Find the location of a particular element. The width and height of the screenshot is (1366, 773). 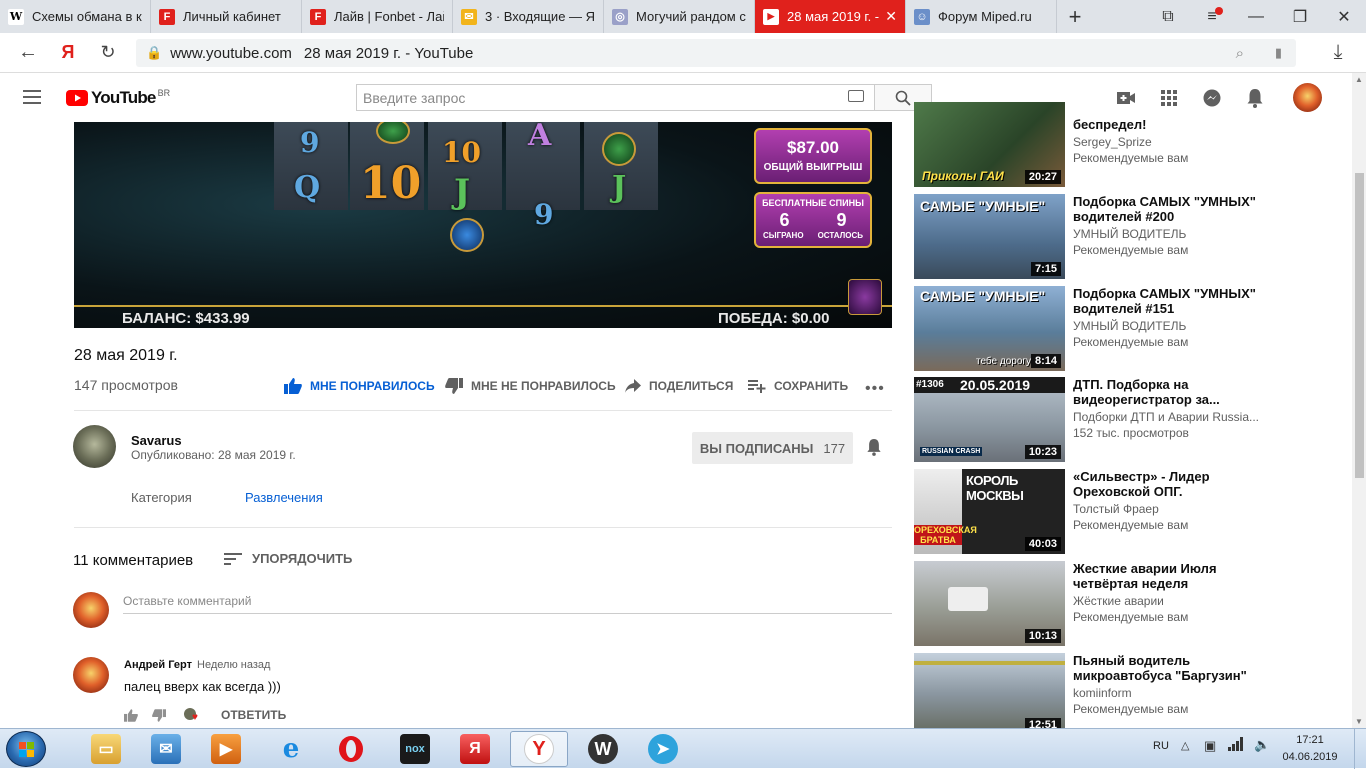

video-thumbnail: Приколы ГАИ 20:27 is located at coordinates (989, 144).